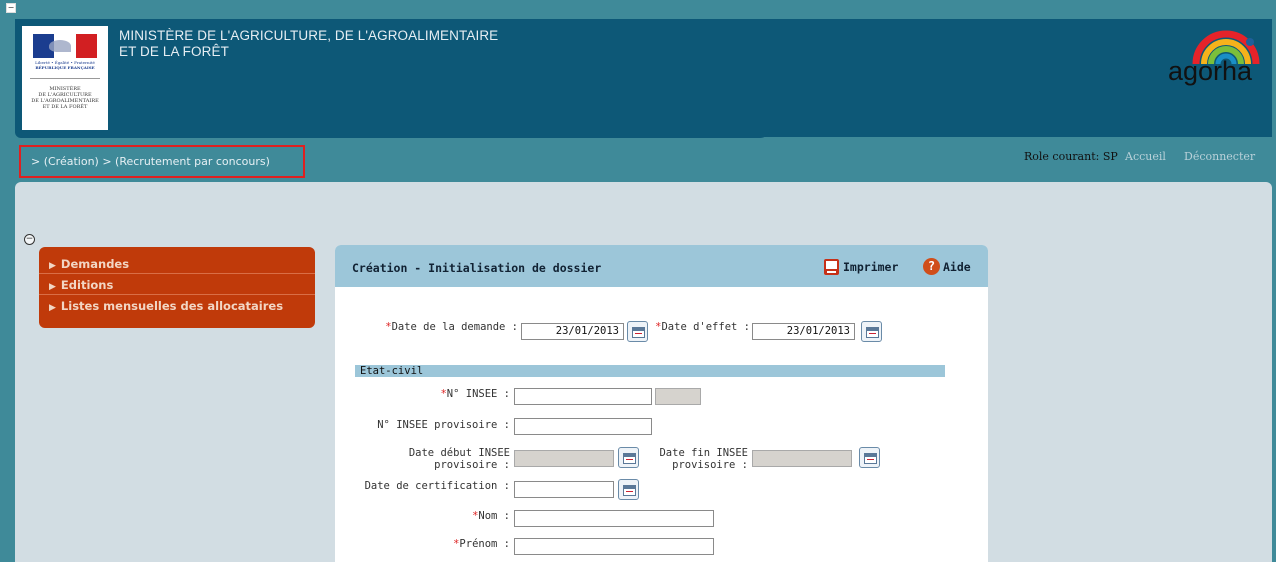 This screenshot has height=562, width=1276. What do you see at coordinates (803, 331) in the screenshot?
I see `date-effet-input: 23/01/2013` at bounding box center [803, 331].